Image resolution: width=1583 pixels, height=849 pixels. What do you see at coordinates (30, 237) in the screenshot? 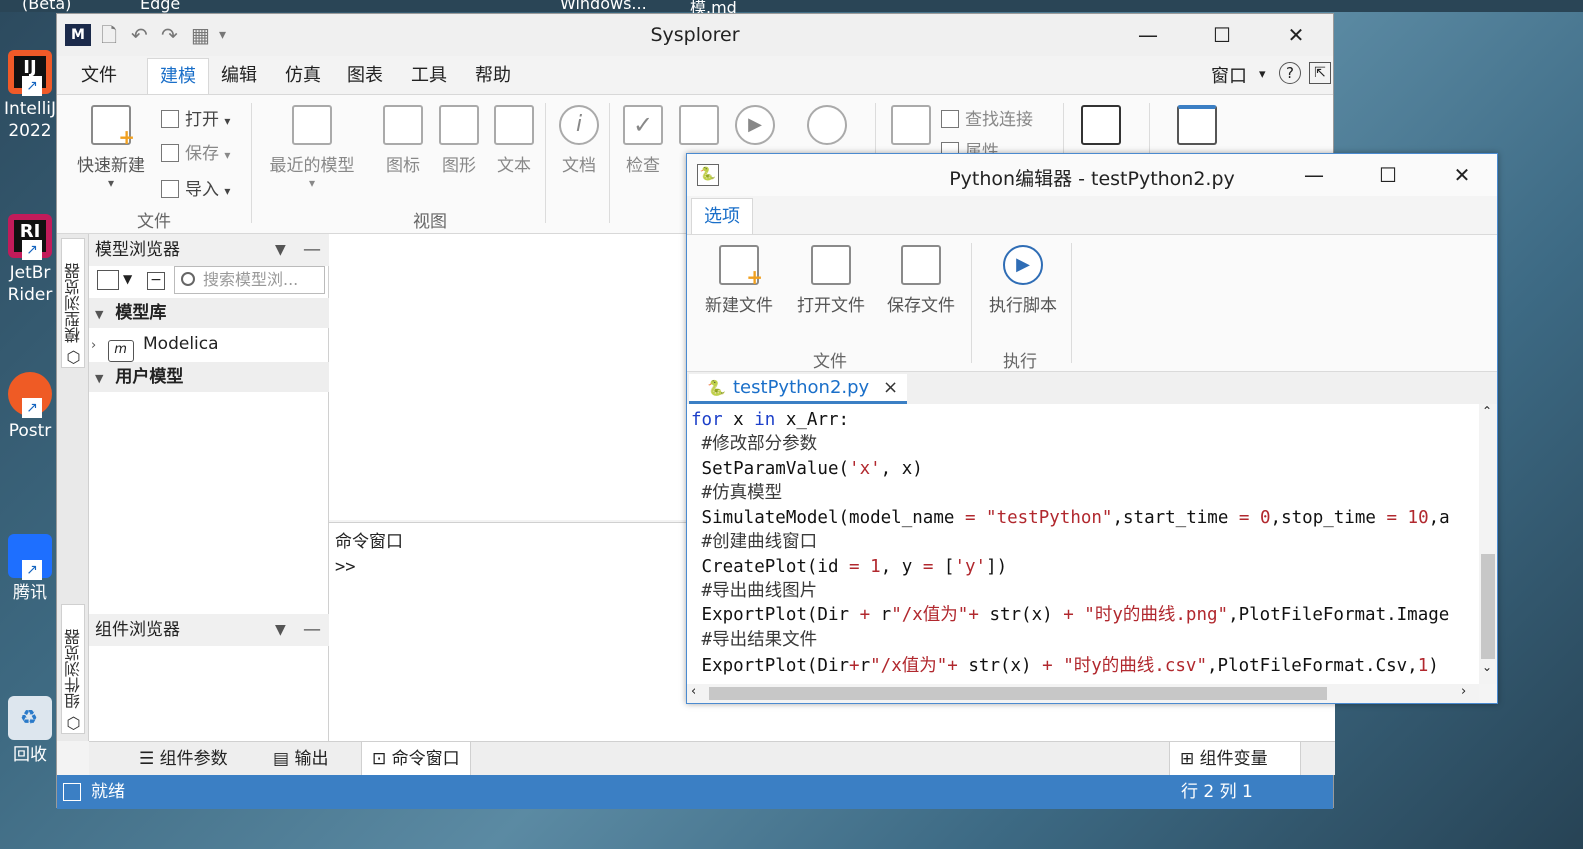
I see `rider-icon: RI ↗` at bounding box center [30, 237].